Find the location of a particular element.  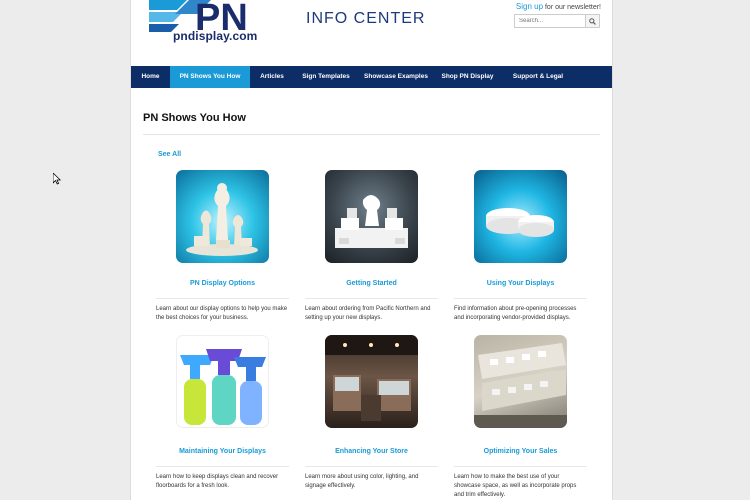

showcase-image is located at coordinates (520, 385).